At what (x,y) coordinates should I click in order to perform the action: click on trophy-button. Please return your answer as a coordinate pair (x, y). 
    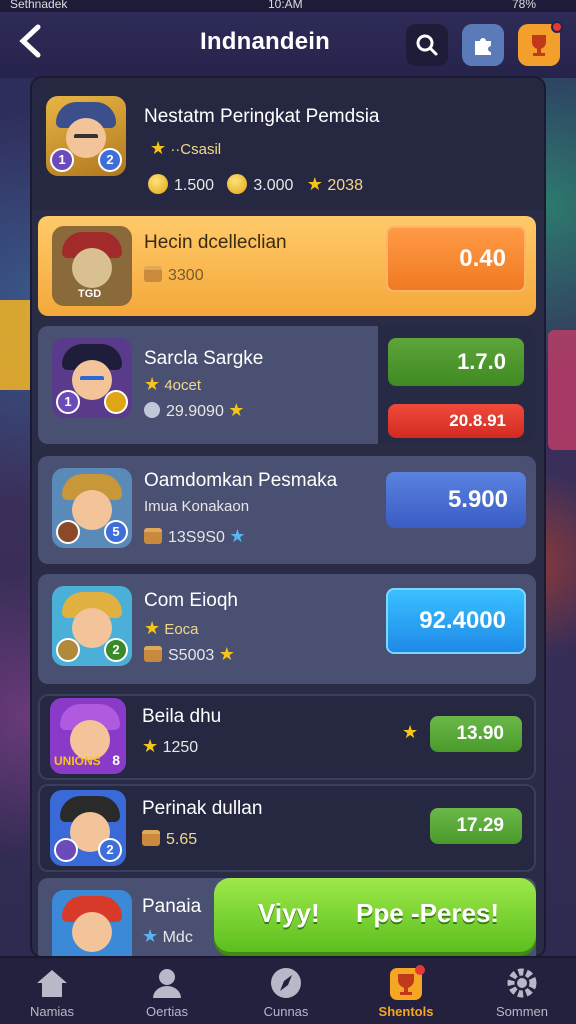
    Looking at the image, I should click on (540, 43).